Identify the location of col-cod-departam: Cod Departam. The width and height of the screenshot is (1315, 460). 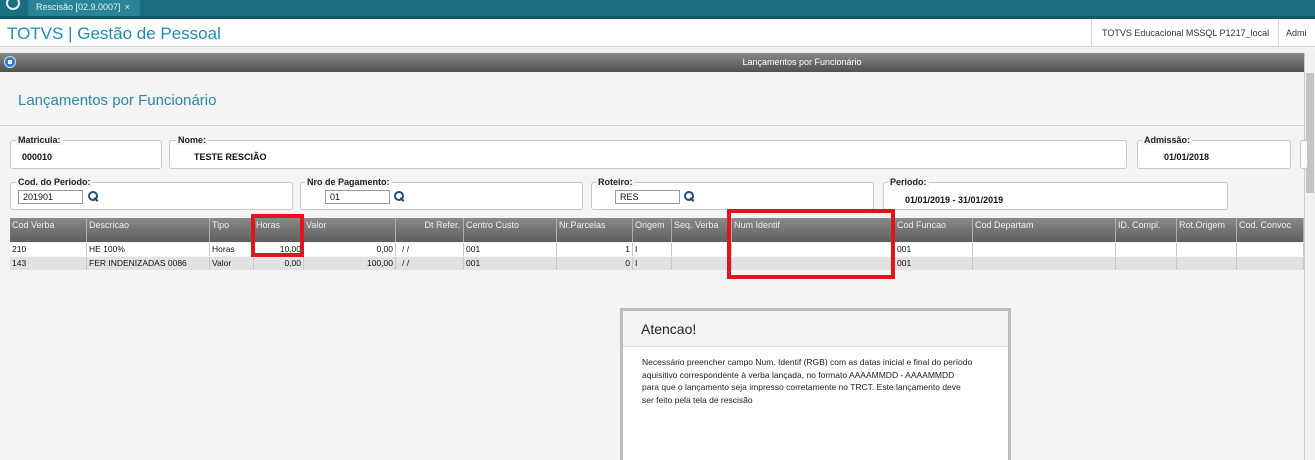
(1044, 230).